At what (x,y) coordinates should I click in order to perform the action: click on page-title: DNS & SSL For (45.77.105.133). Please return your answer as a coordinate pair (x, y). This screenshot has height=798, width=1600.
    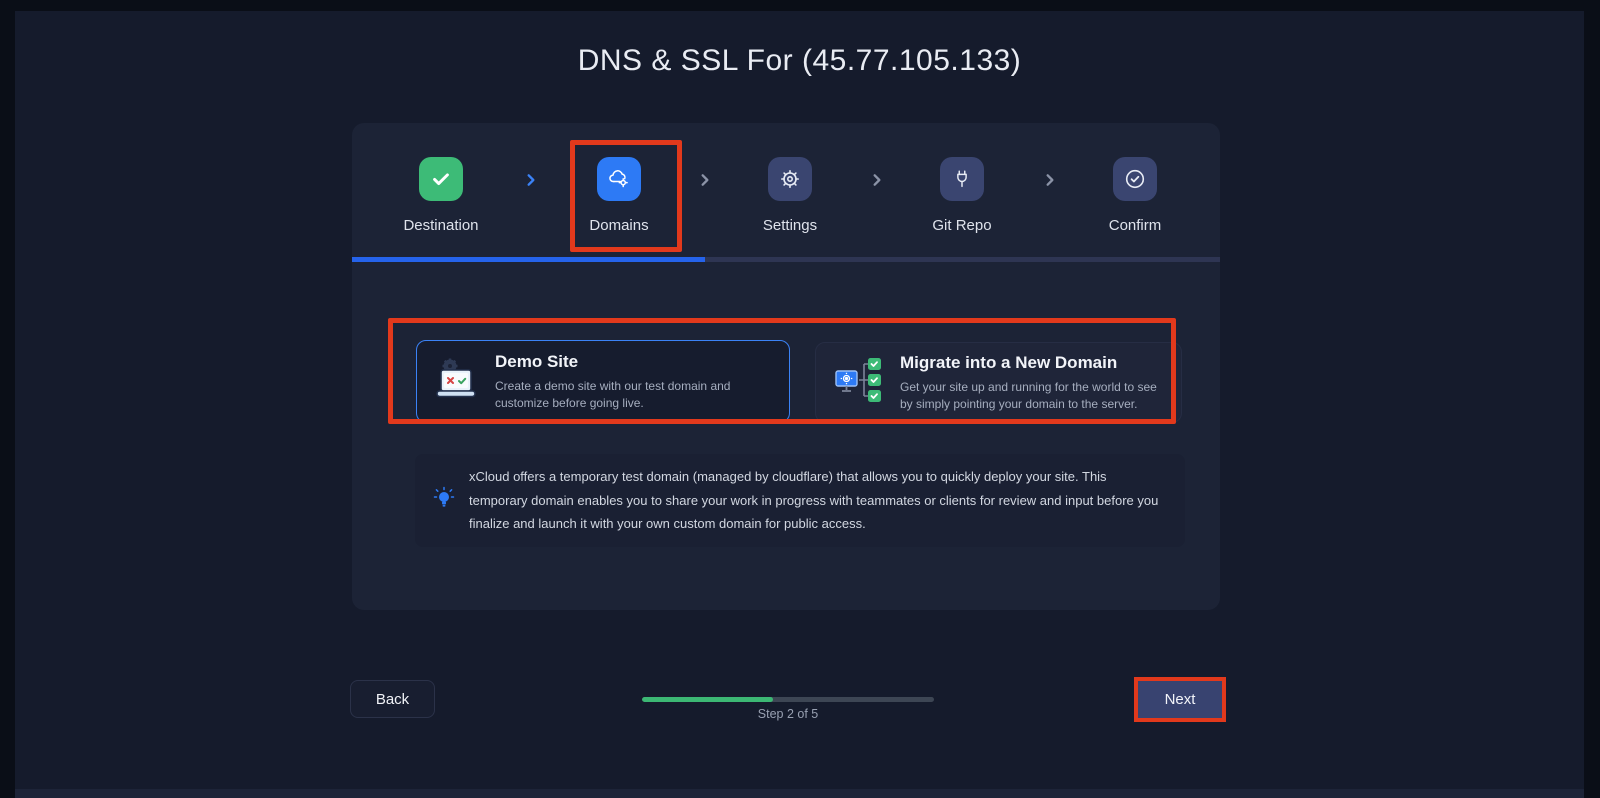
    Looking at the image, I should click on (799, 60).